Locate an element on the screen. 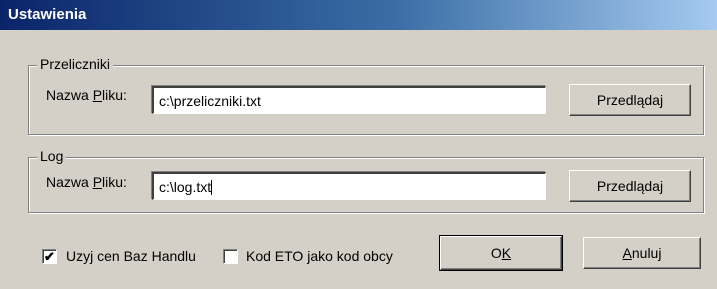 Image resolution: width=717 pixels, height=289 pixels. ok-label: OK is located at coordinates (501, 253).